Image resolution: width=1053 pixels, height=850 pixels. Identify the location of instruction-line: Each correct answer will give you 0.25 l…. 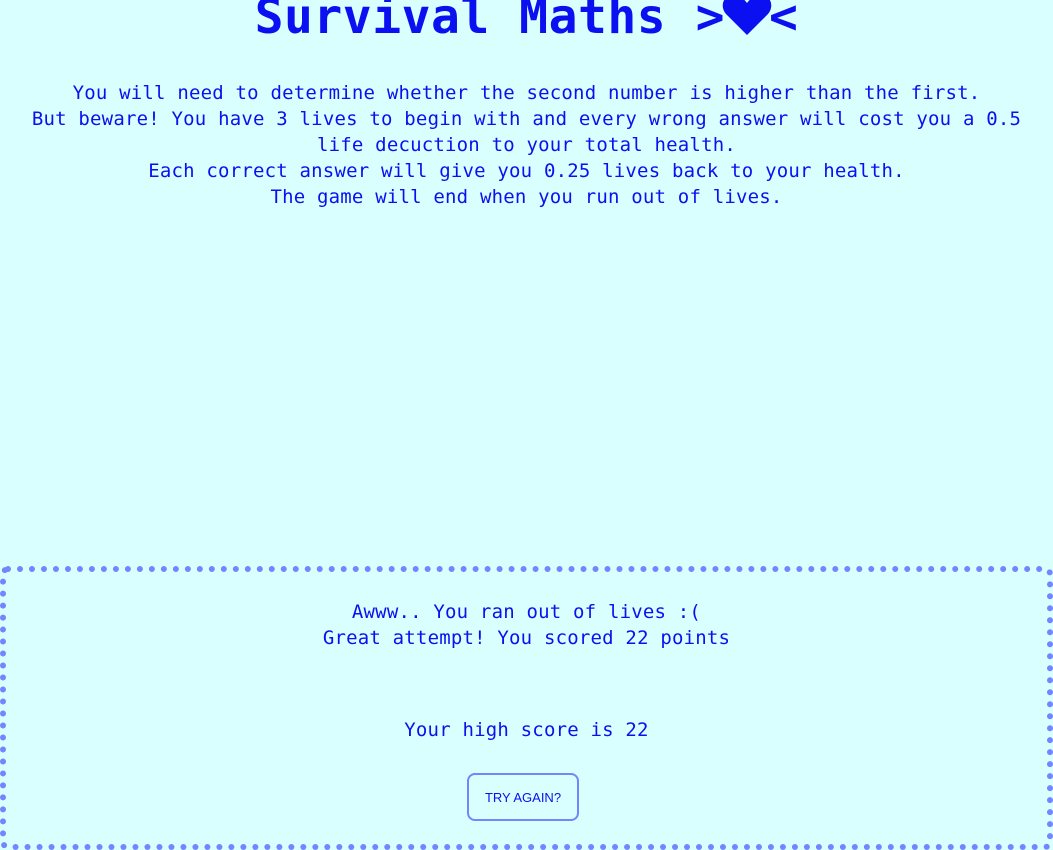
(526, 171).